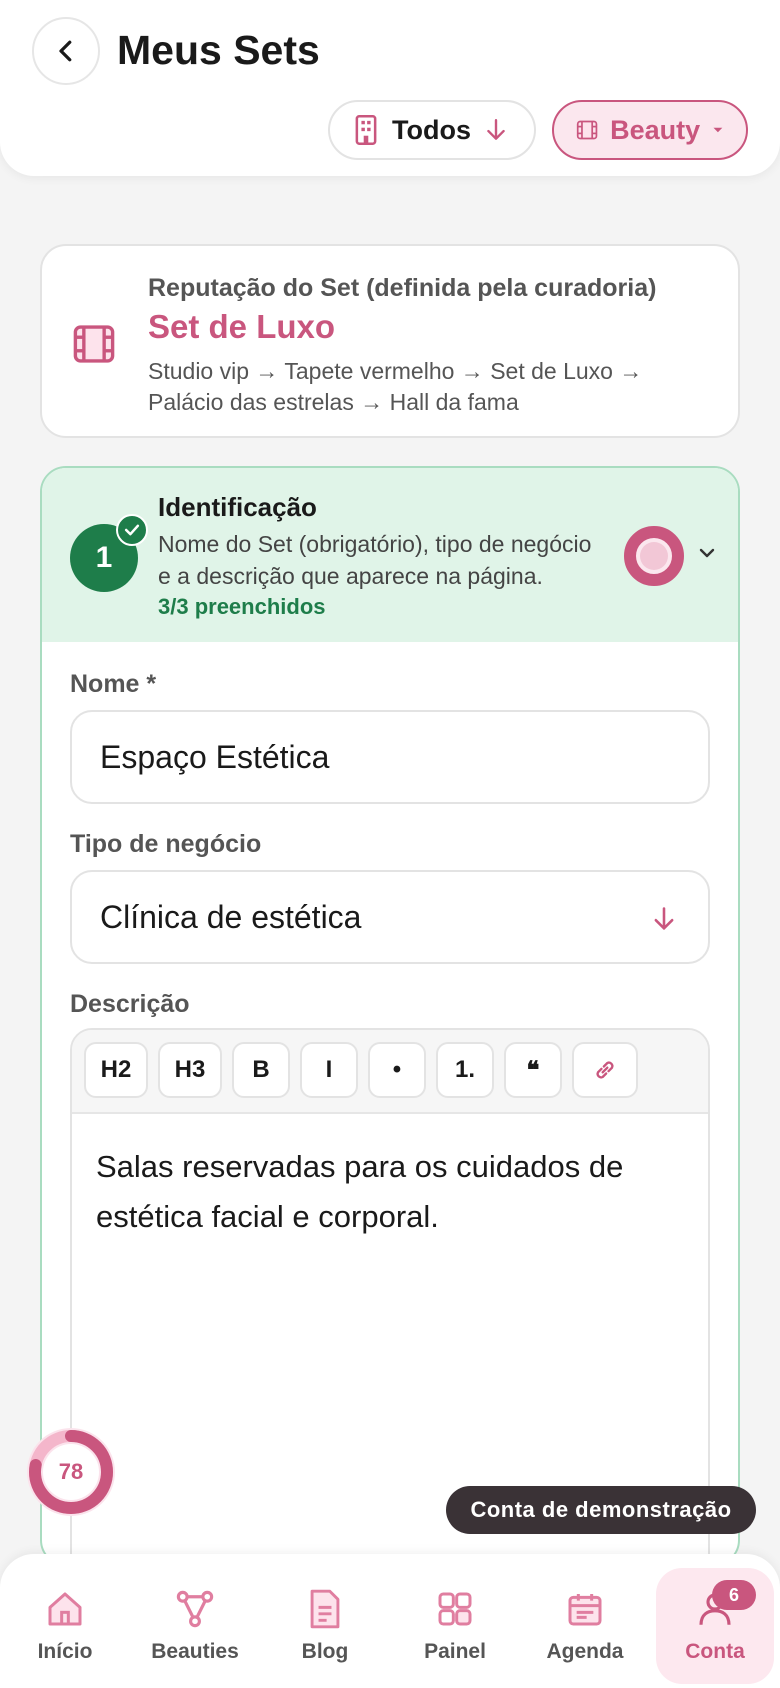  I want to click on business-type-value: Clínica de estética, so click(231, 916).